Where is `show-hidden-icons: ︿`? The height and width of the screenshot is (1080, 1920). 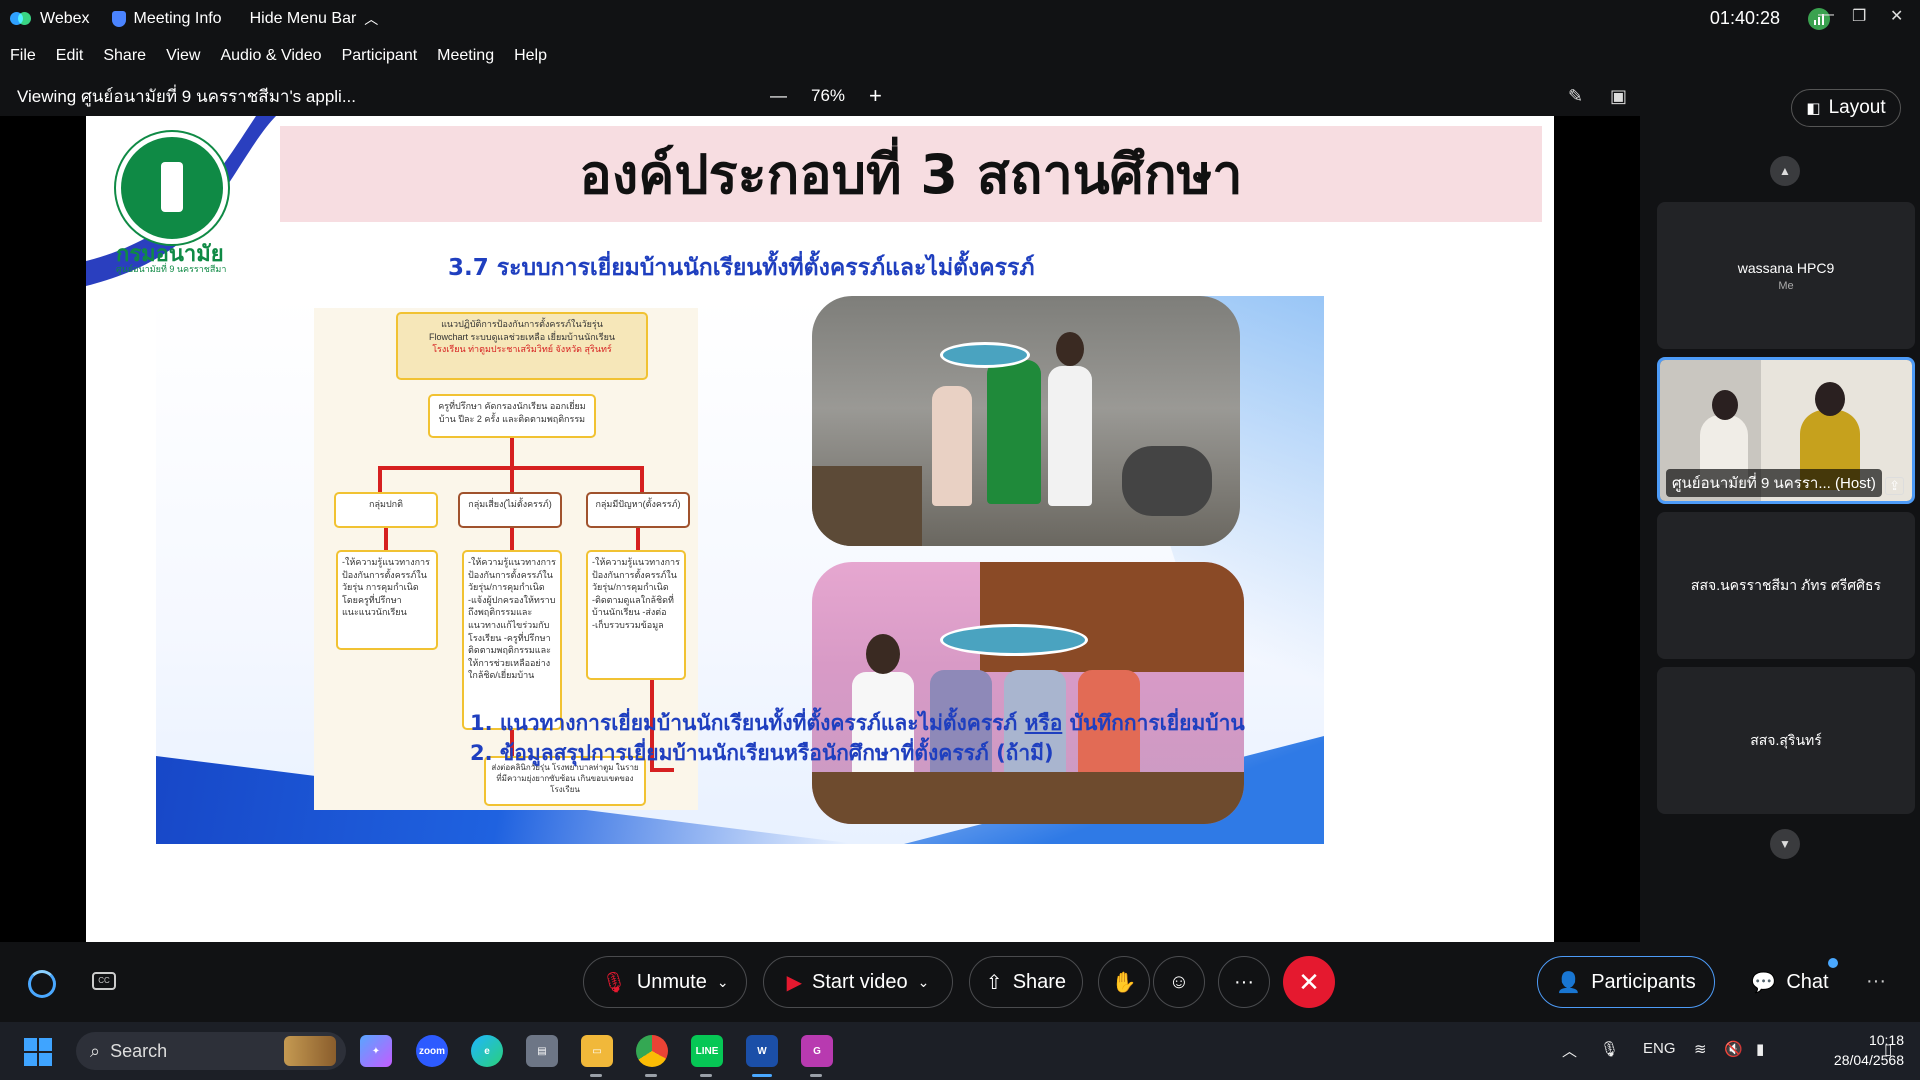 show-hidden-icons: ︿ is located at coordinates (1569, 1050).